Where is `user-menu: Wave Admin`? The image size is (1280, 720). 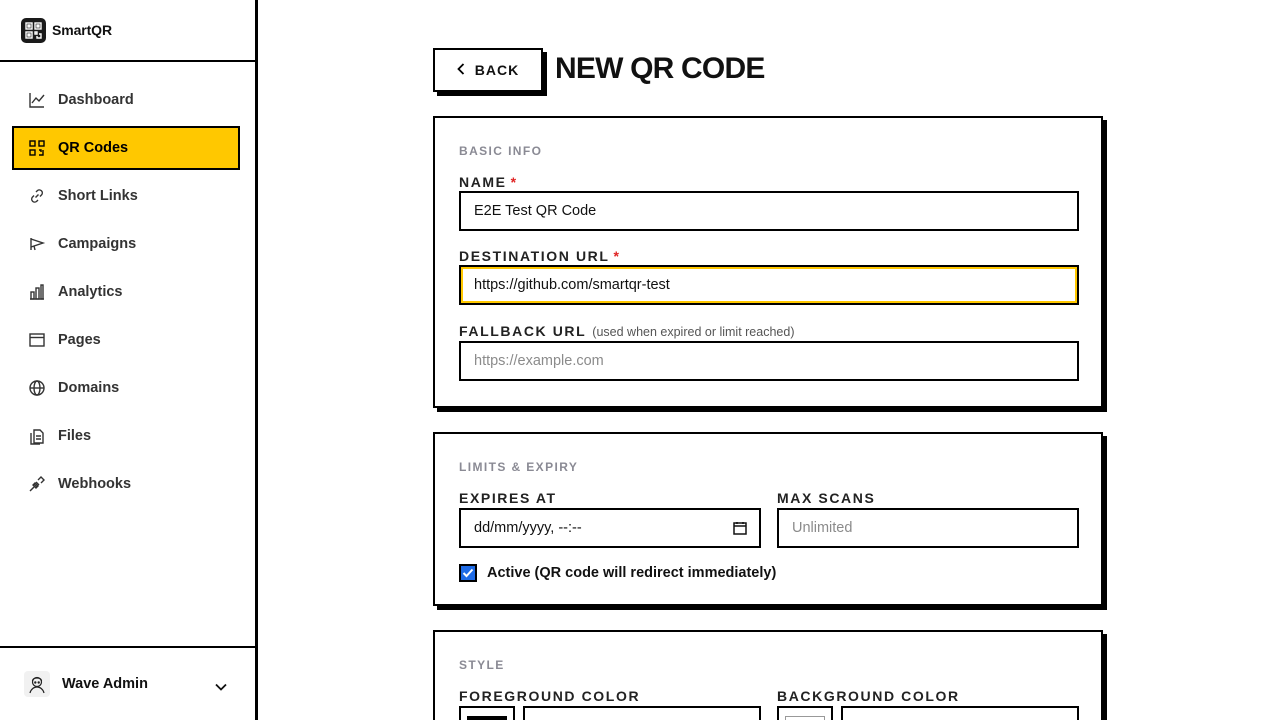 user-menu: Wave Admin is located at coordinates (127, 683).